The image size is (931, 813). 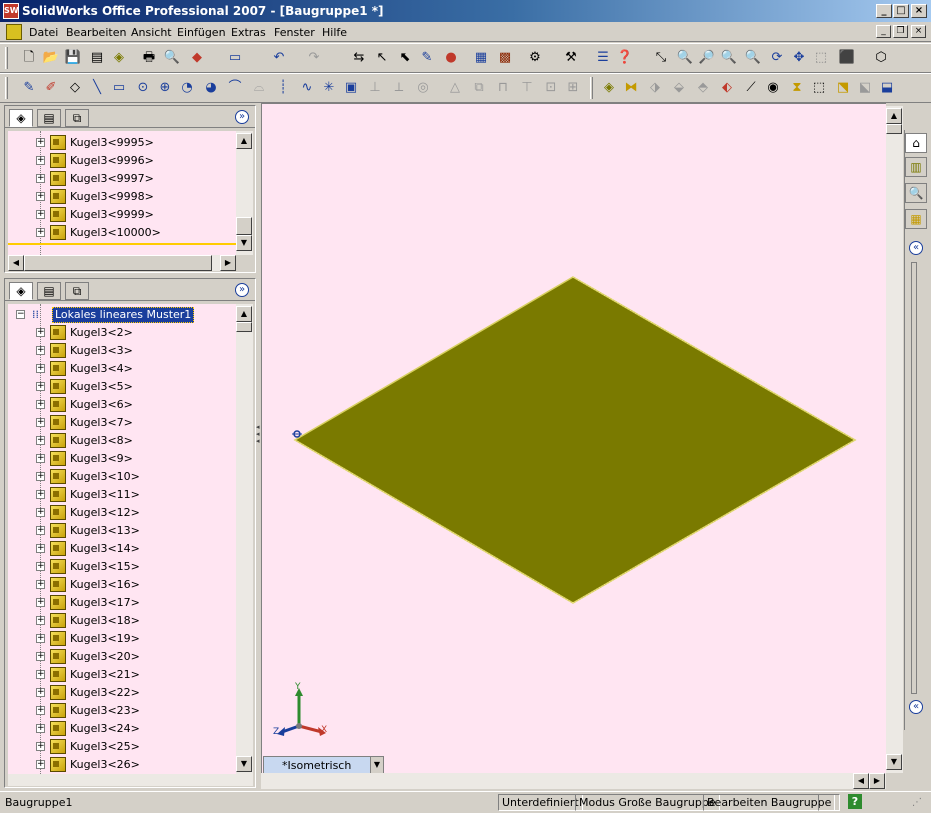 What do you see at coordinates (122, 315) in the screenshot?
I see `tree-pattern-header: − ⁞⁞ Lokales lineares Muster1` at bounding box center [122, 315].